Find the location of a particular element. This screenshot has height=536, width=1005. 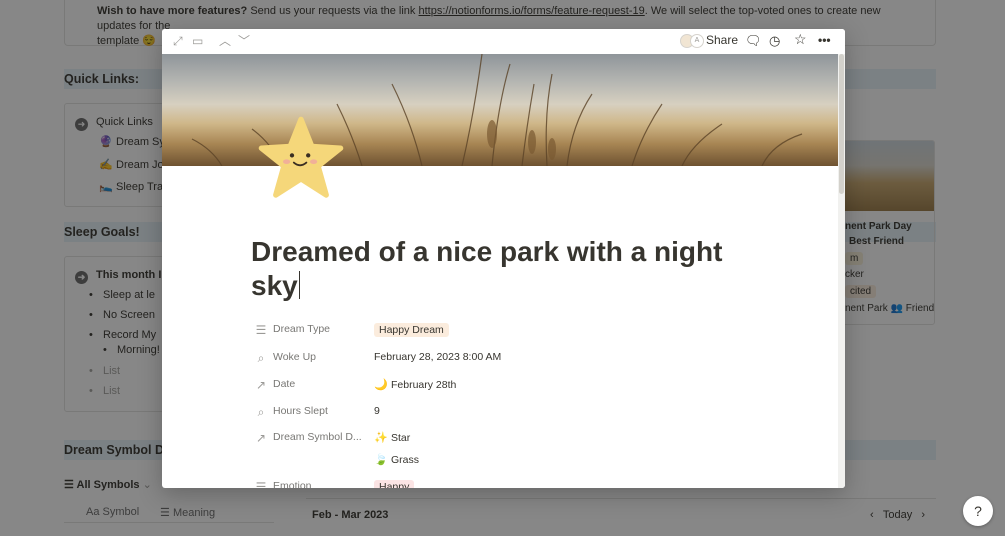

more-options-icon: ••• is located at coordinates (824, 40).